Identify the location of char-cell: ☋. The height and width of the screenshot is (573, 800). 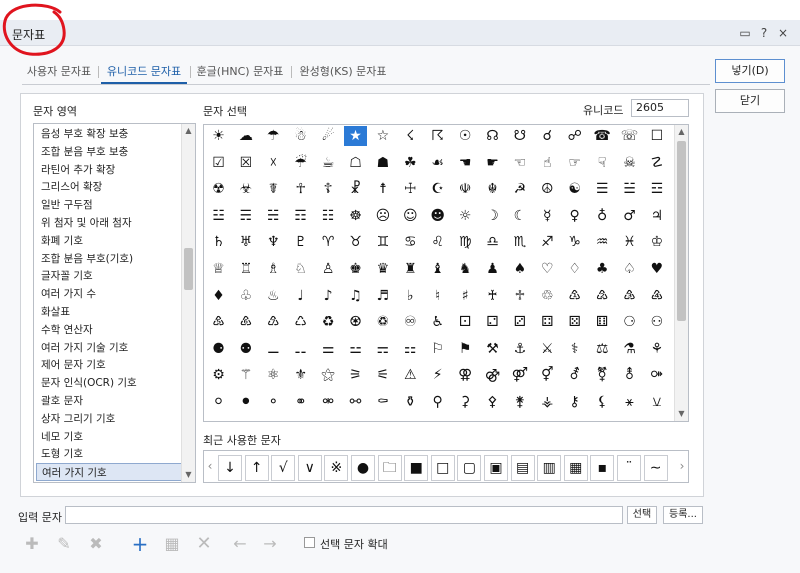
(519, 136).